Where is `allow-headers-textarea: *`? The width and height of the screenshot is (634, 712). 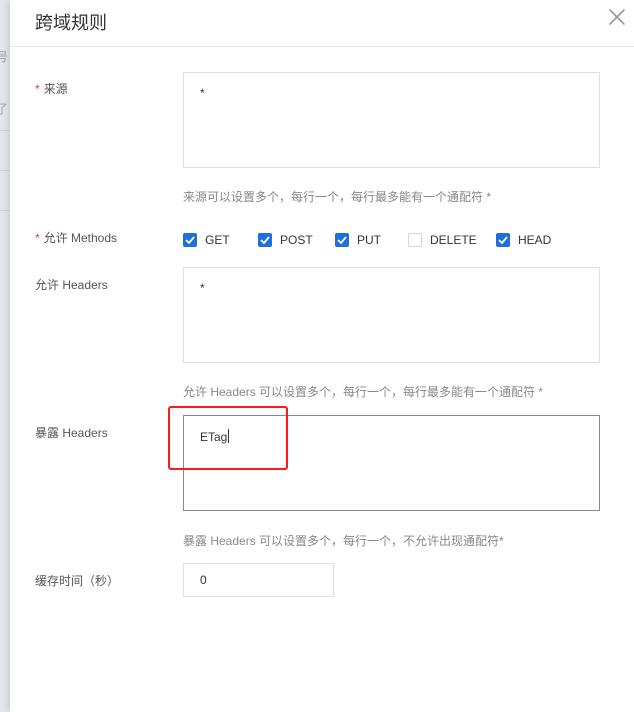 allow-headers-textarea: * is located at coordinates (391, 315).